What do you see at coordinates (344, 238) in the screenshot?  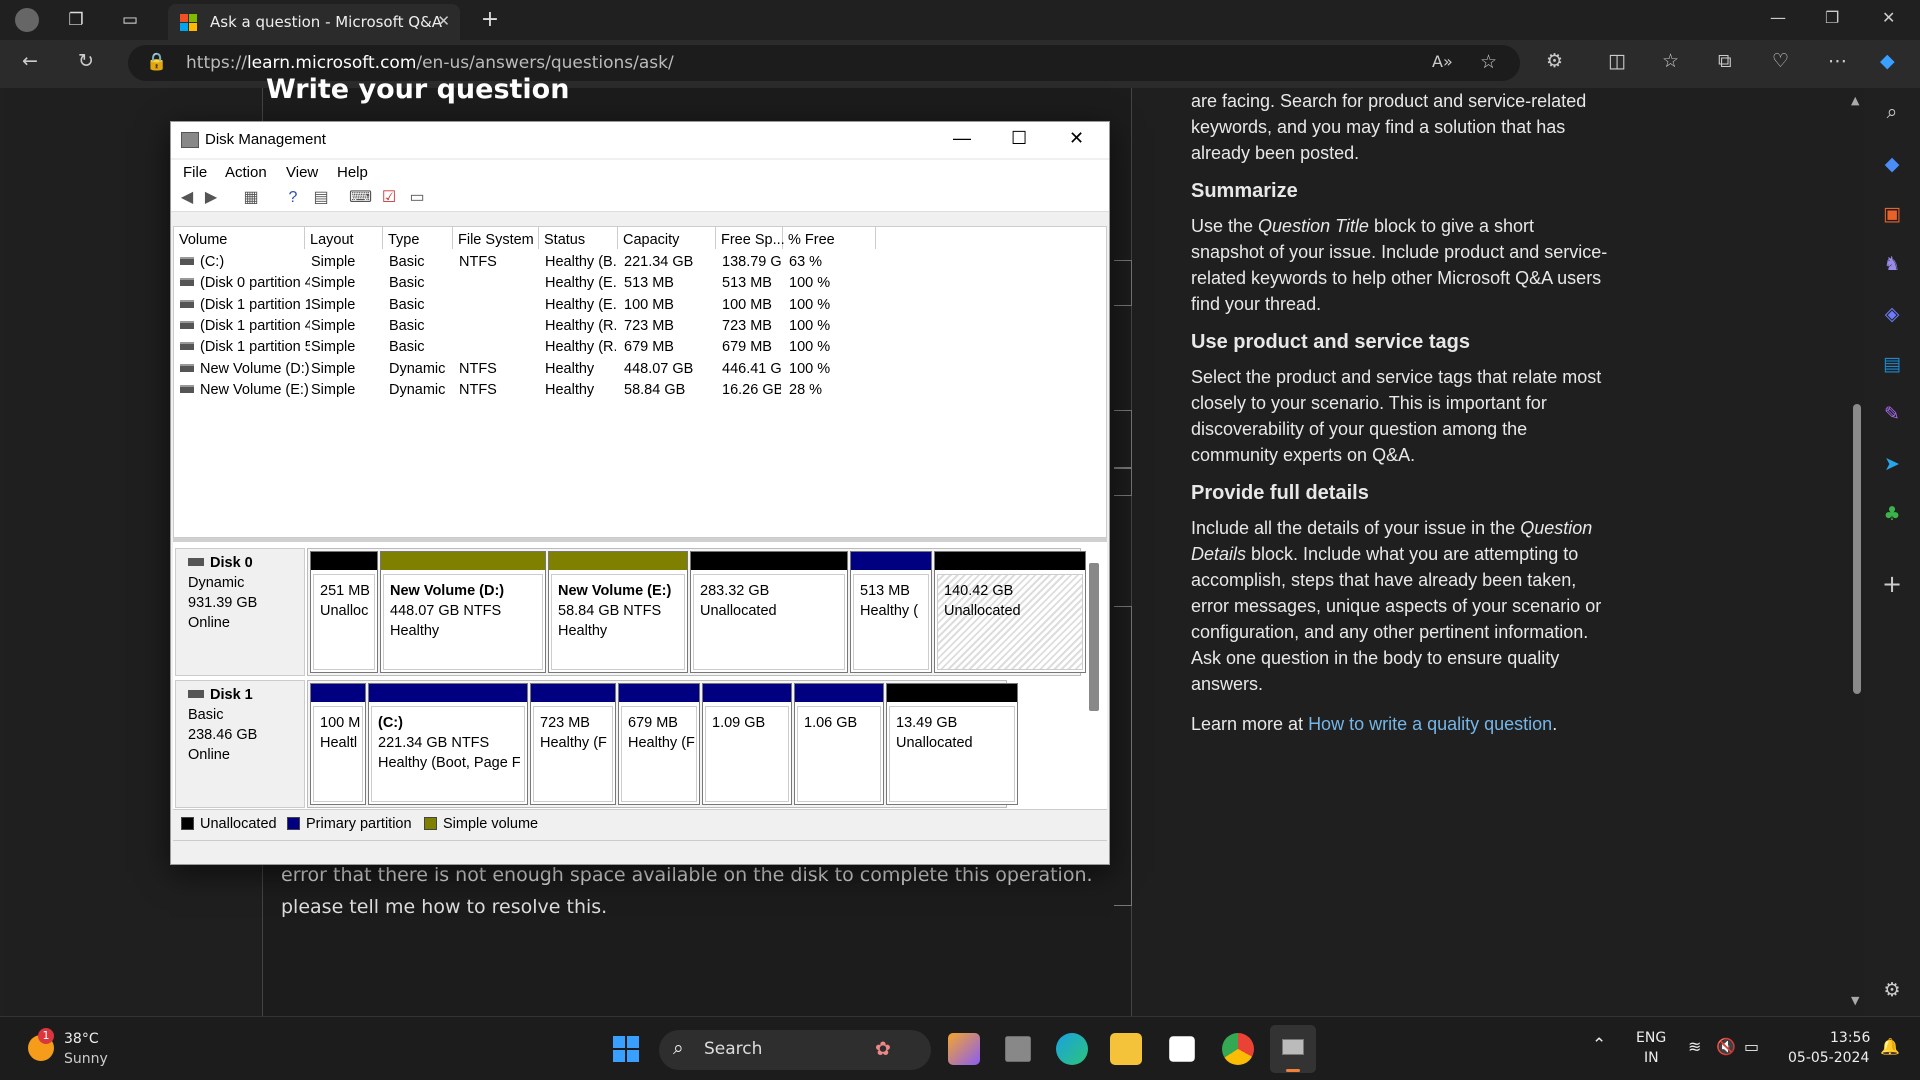 I see `column-header: Layout` at bounding box center [344, 238].